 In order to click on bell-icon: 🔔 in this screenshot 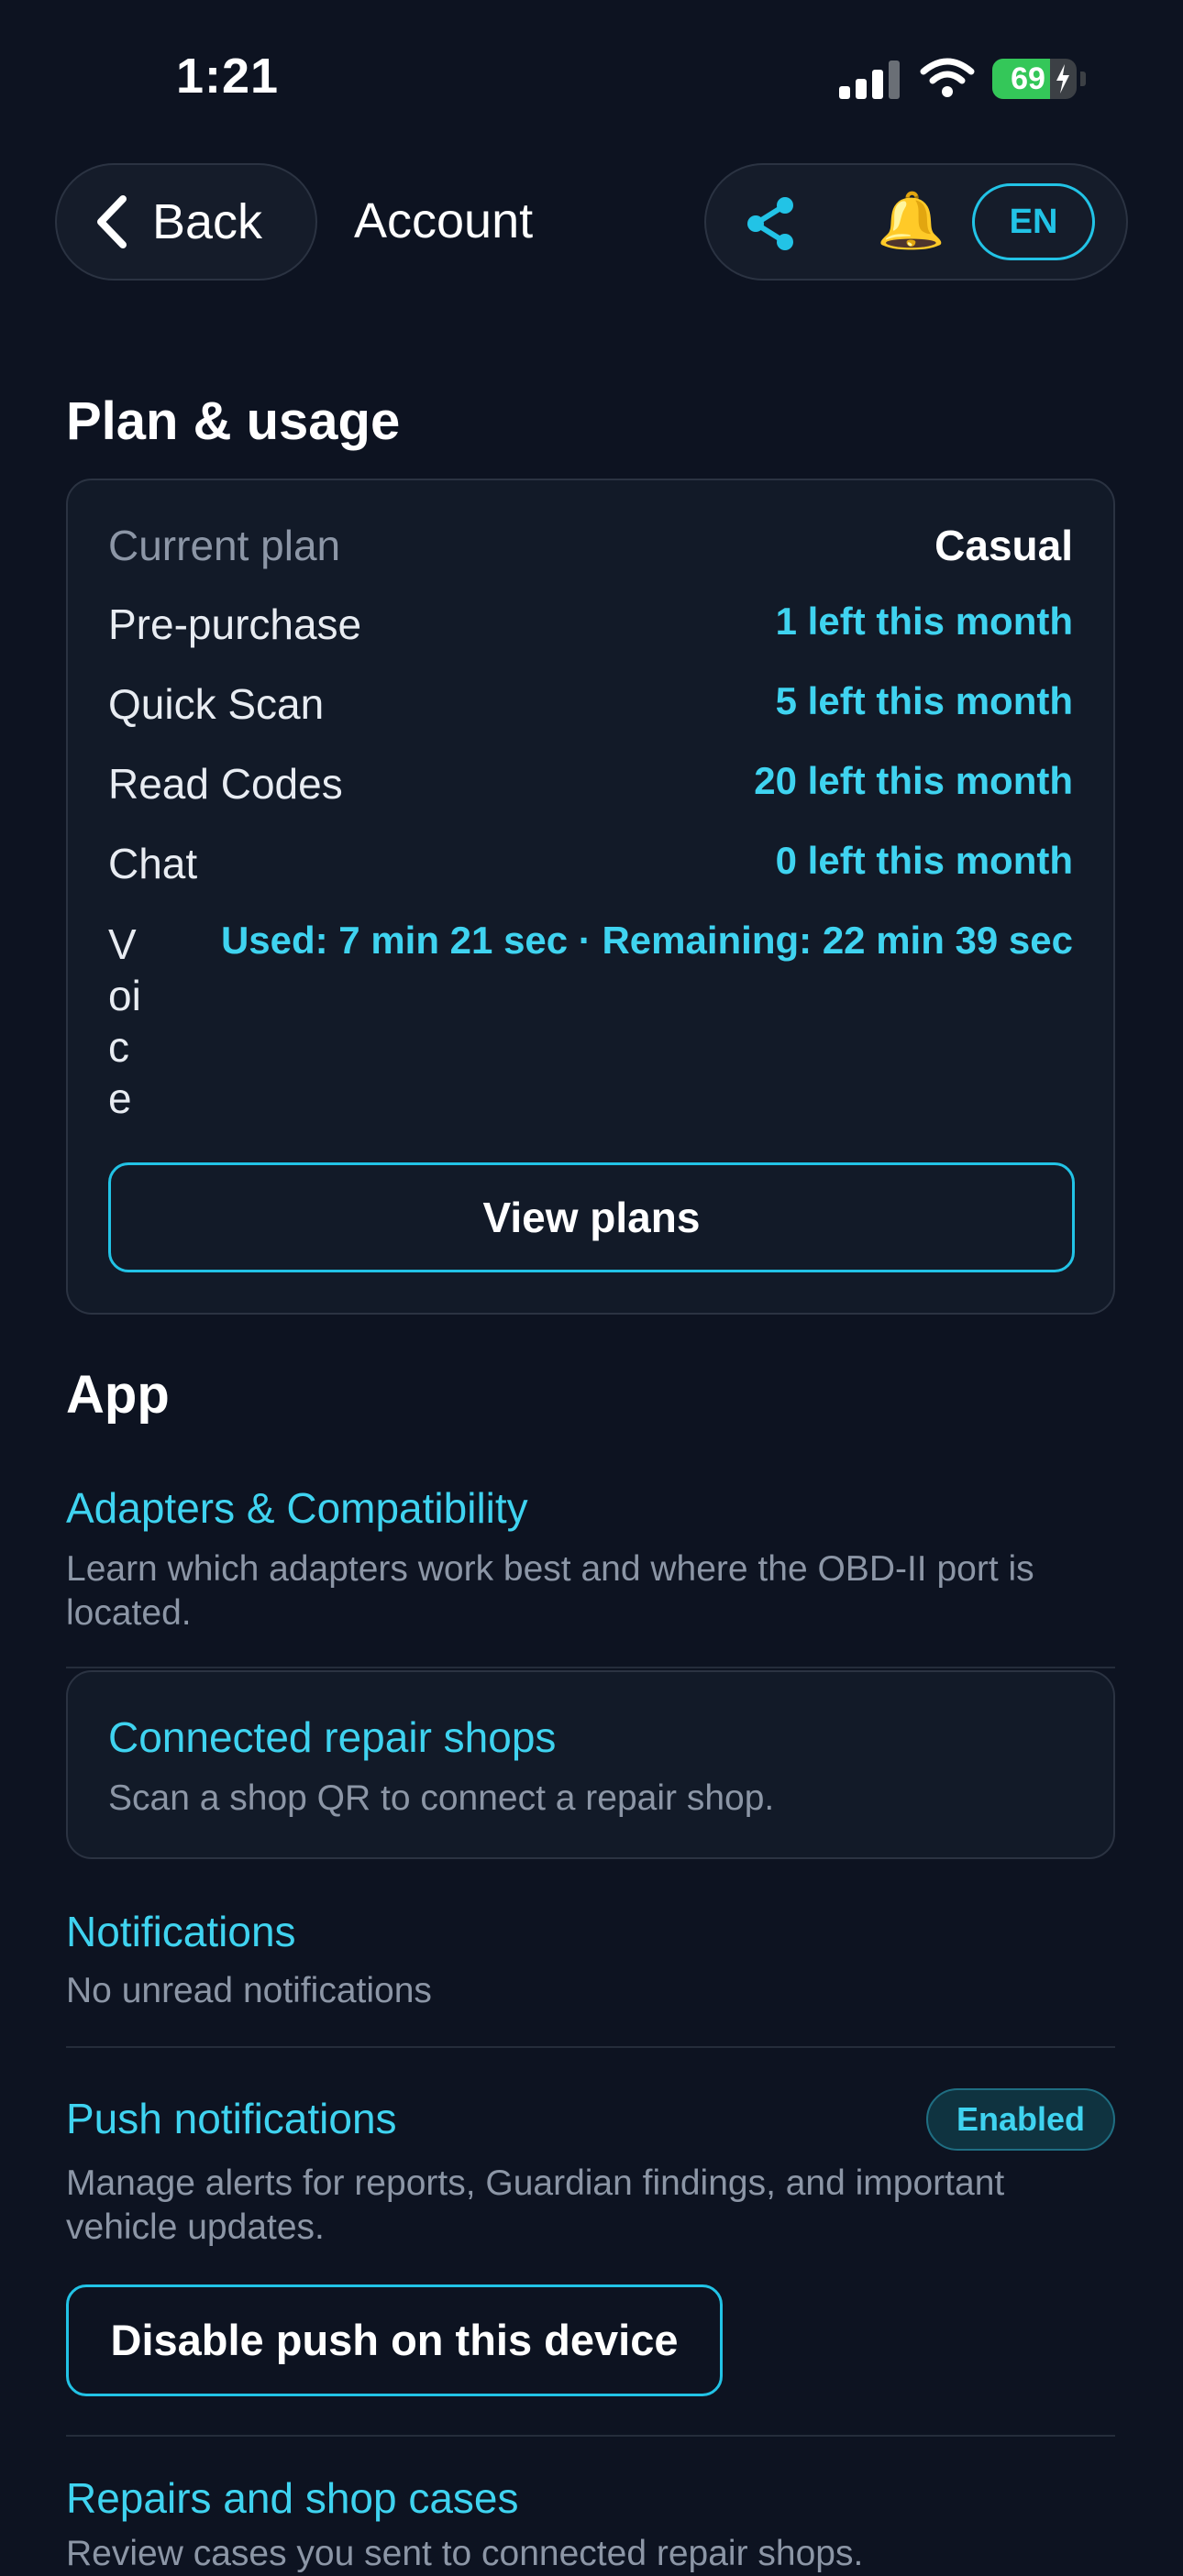, I will do `click(911, 221)`.